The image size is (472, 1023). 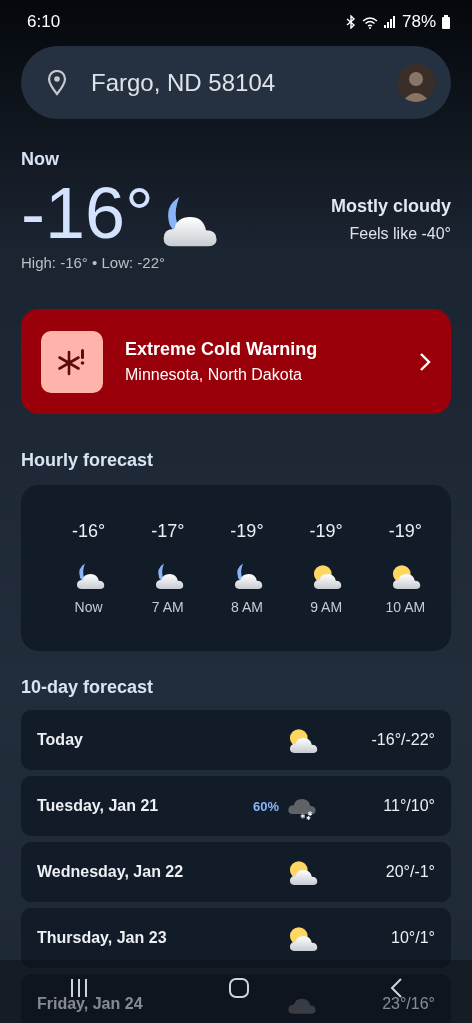 What do you see at coordinates (391, 206) in the screenshot?
I see `condition-text: Mostly cloudy` at bounding box center [391, 206].